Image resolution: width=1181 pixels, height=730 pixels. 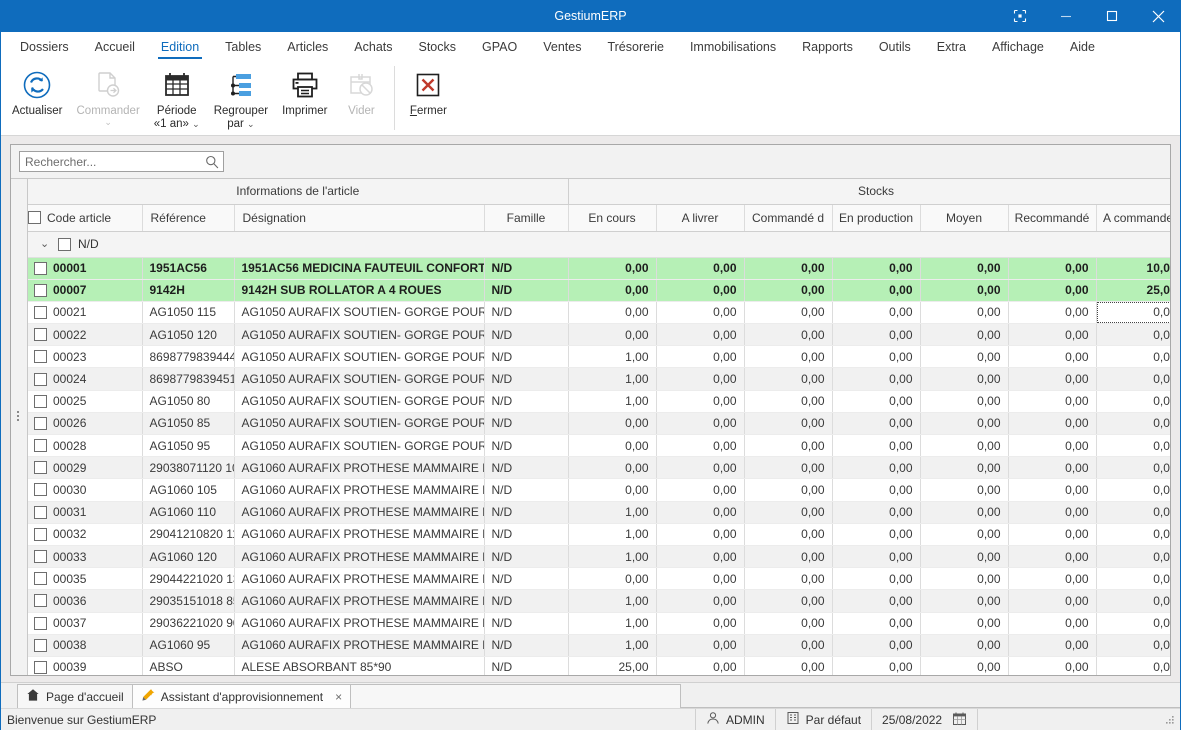 What do you see at coordinates (85, 357) in the screenshot?
I see `cell-code-article: 00023` at bounding box center [85, 357].